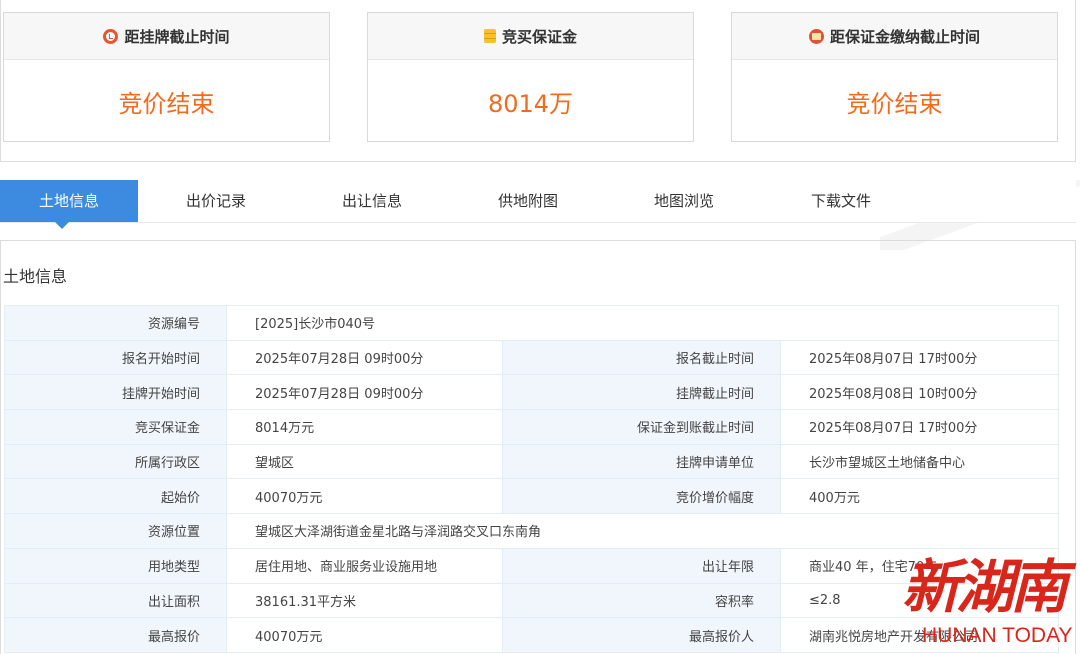  Describe the element at coordinates (641, 600) in the screenshot. I see `field-label: 容积率` at that location.